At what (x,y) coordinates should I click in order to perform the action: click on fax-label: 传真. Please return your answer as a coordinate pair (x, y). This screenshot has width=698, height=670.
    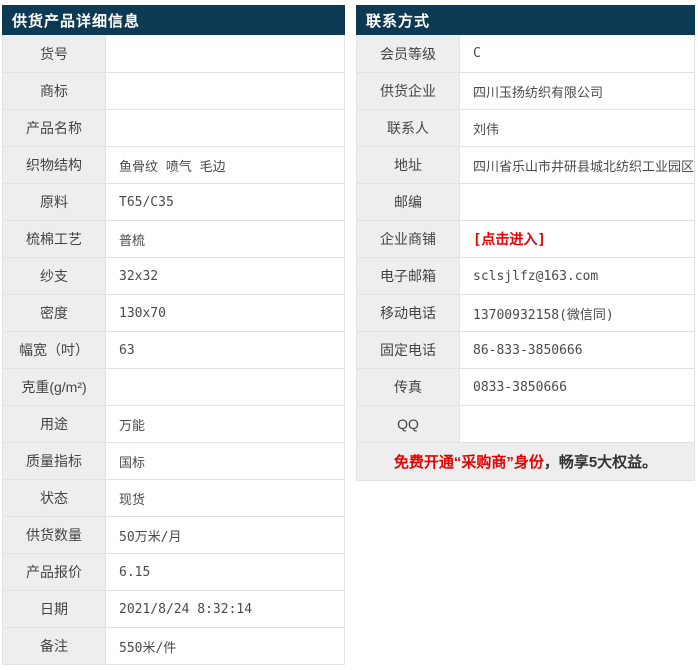
    Looking at the image, I should click on (408, 387).